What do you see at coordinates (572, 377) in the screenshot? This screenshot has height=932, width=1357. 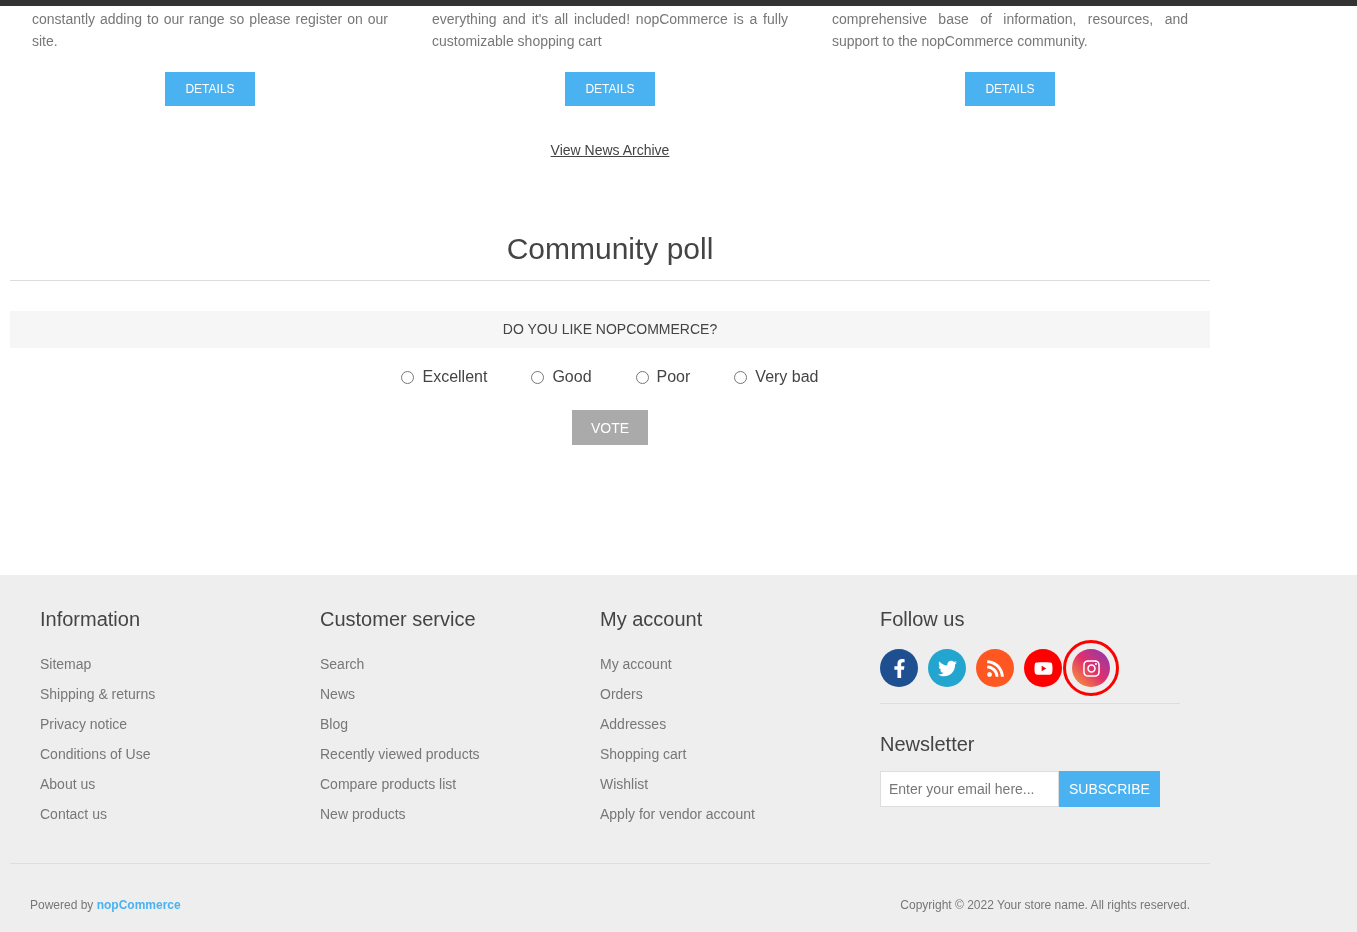 I see `option-label: Good` at bounding box center [572, 377].